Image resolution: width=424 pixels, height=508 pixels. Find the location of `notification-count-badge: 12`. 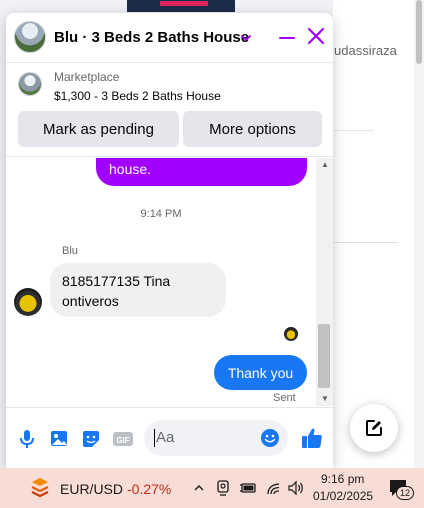

notification-count-badge: 12 is located at coordinates (405, 493).